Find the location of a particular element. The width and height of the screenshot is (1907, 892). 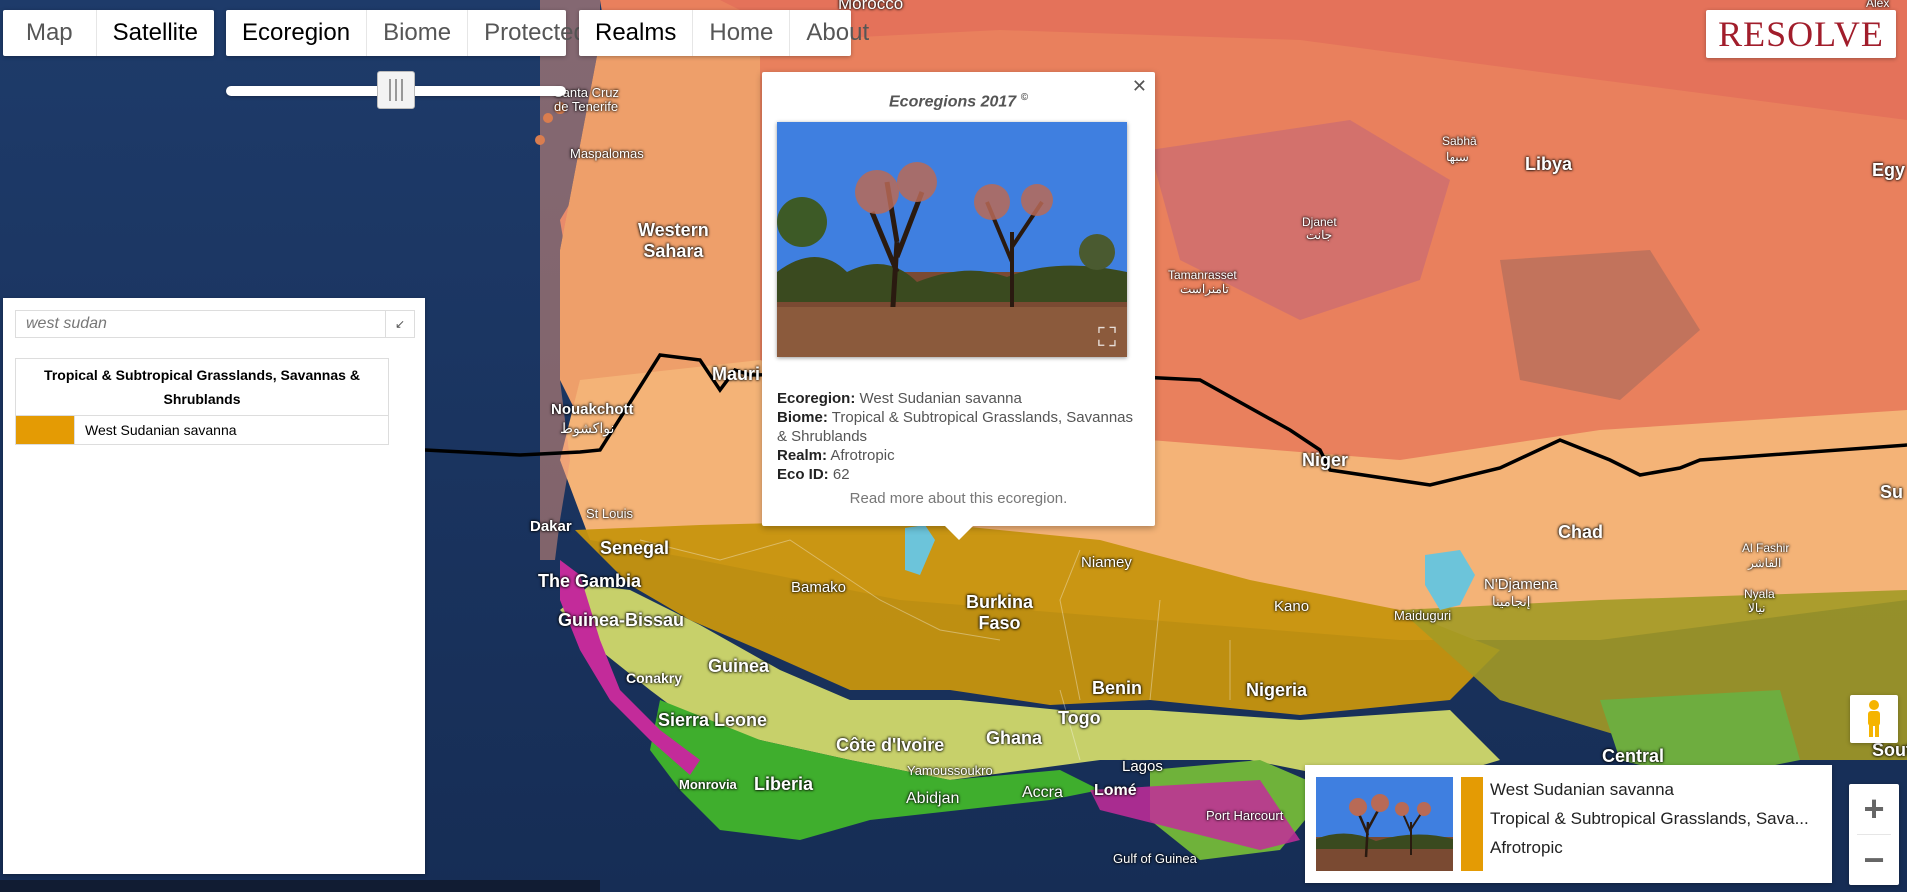

label-ndjamena-arabic: إنجامينا is located at coordinates (1511, 601).